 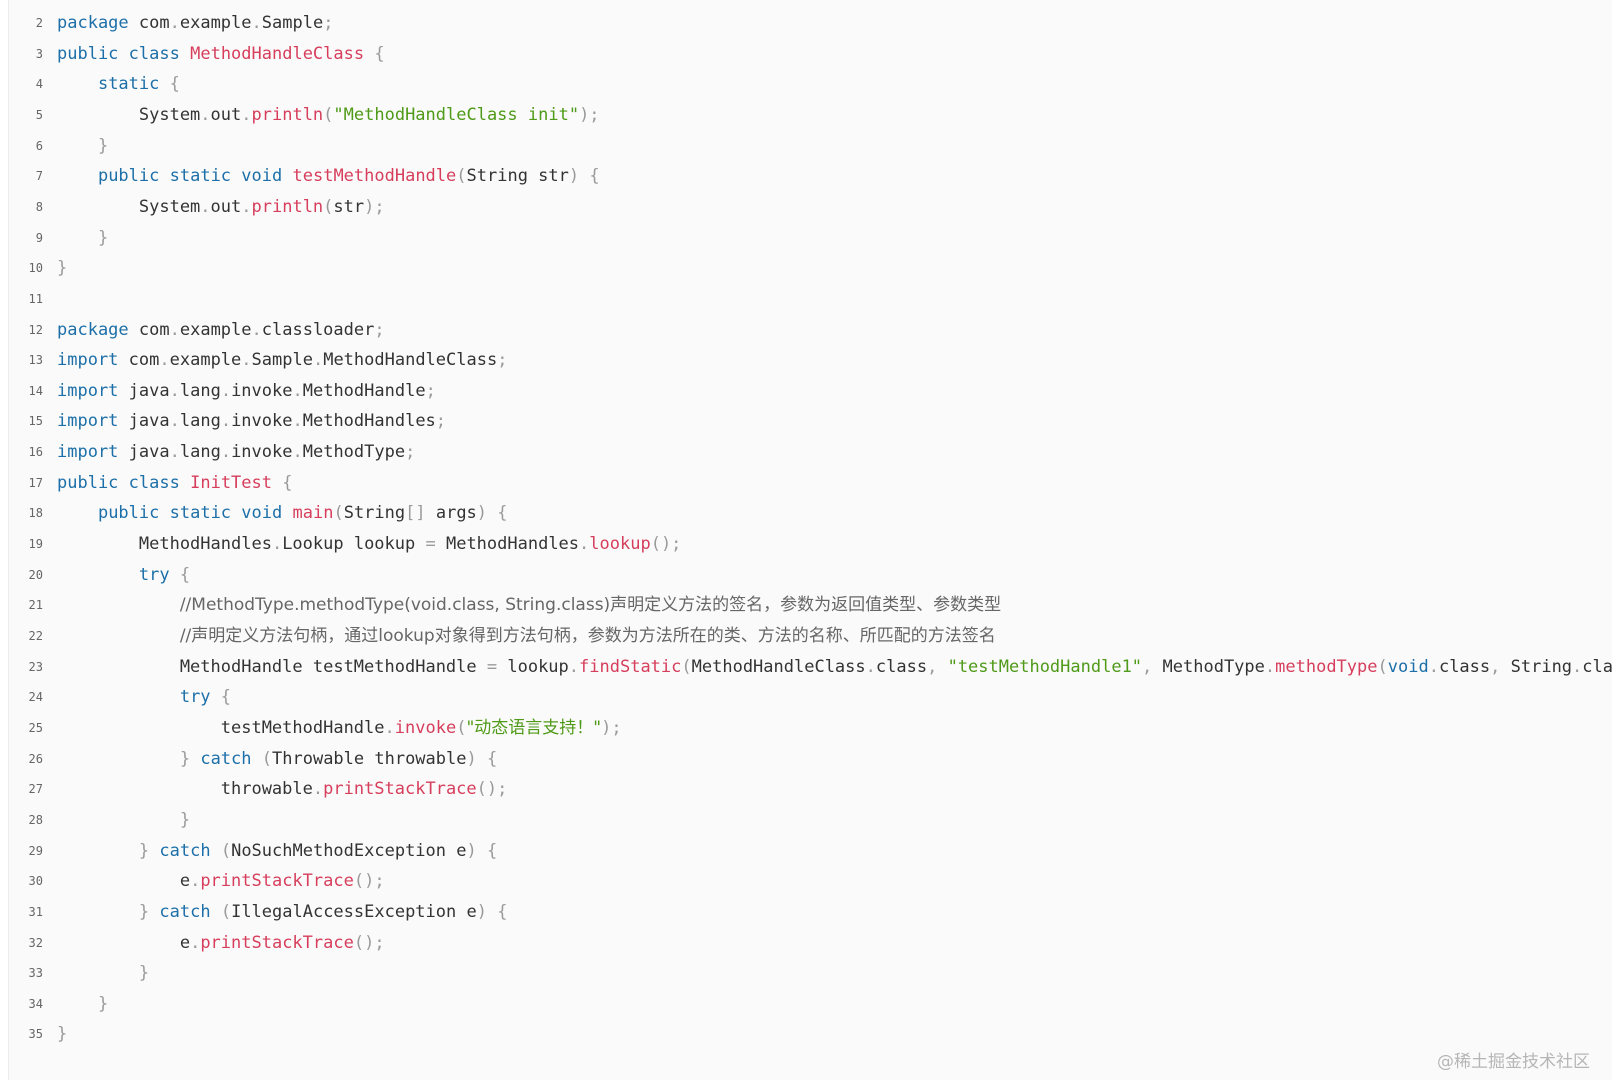 I want to click on code-token: MethodHandleClass, so click(x=778, y=666).